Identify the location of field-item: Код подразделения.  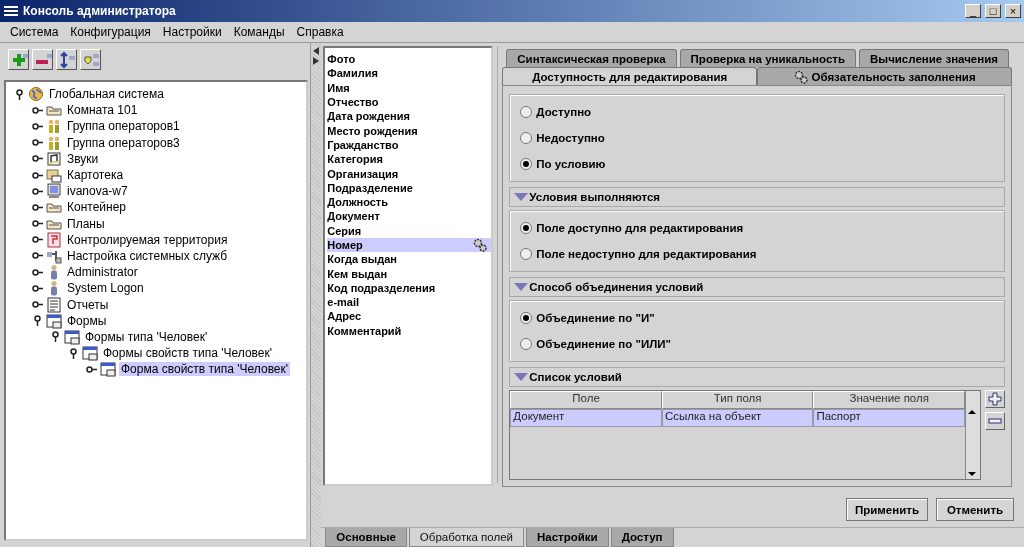
(409, 288).